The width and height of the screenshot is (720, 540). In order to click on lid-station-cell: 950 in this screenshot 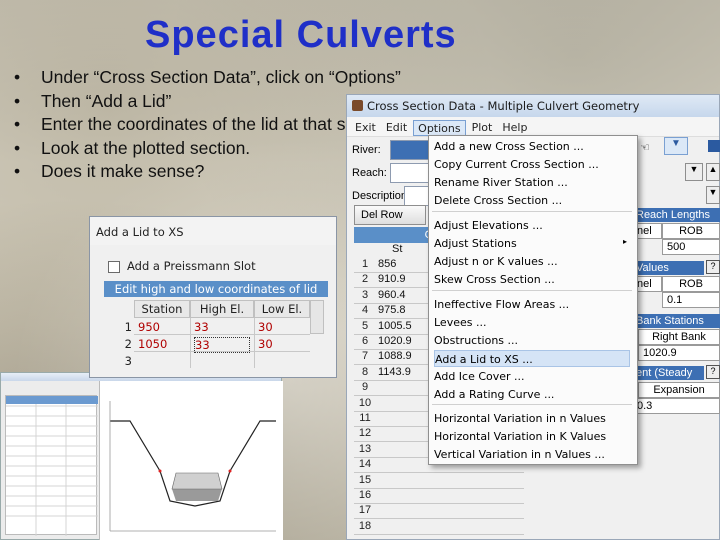, I will do `click(149, 327)`.